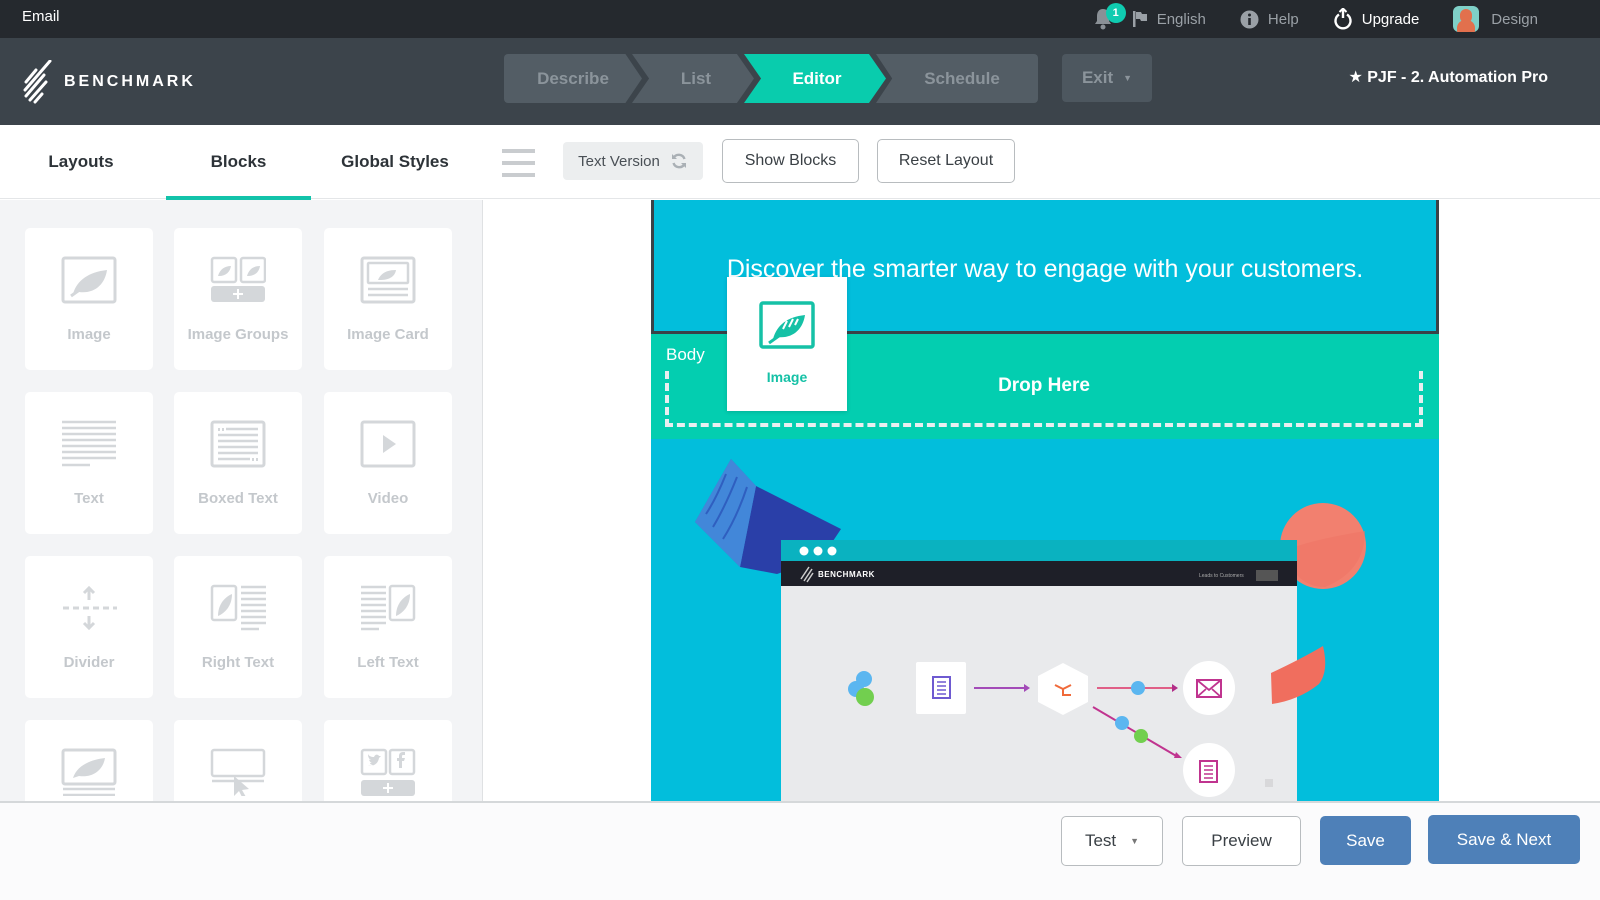 The image size is (1600, 900). I want to click on wizard-steps: Describe List Editor Schedule, so click(771, 78).